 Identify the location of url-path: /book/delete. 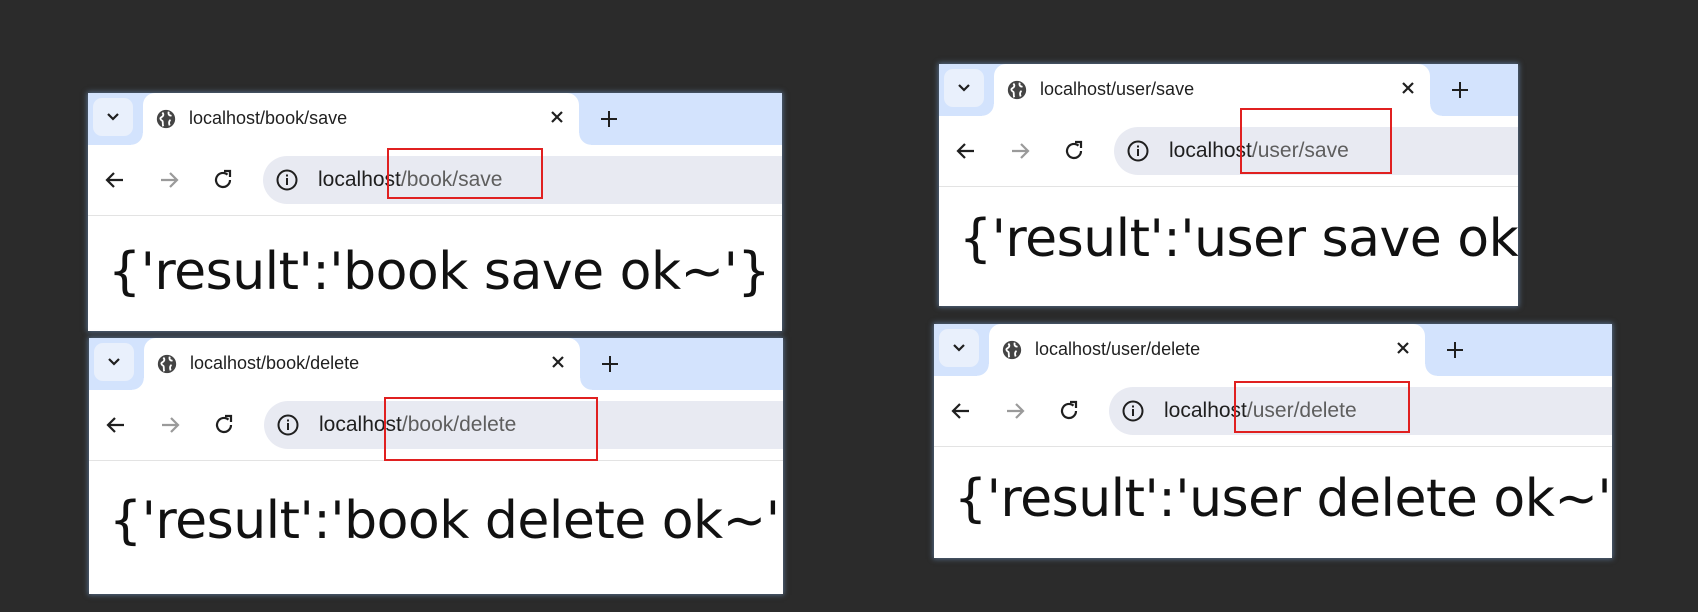
(459, 424).